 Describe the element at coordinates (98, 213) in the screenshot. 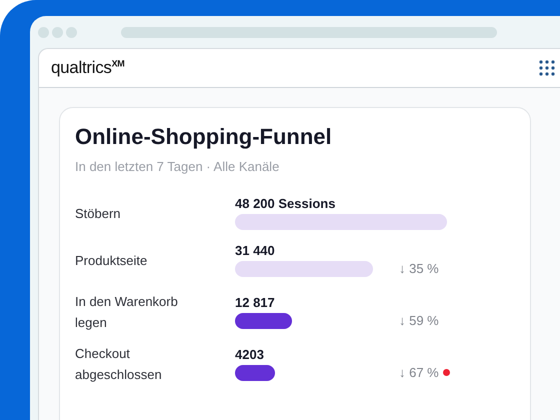

I see `step-label: Stöbern` at that location.